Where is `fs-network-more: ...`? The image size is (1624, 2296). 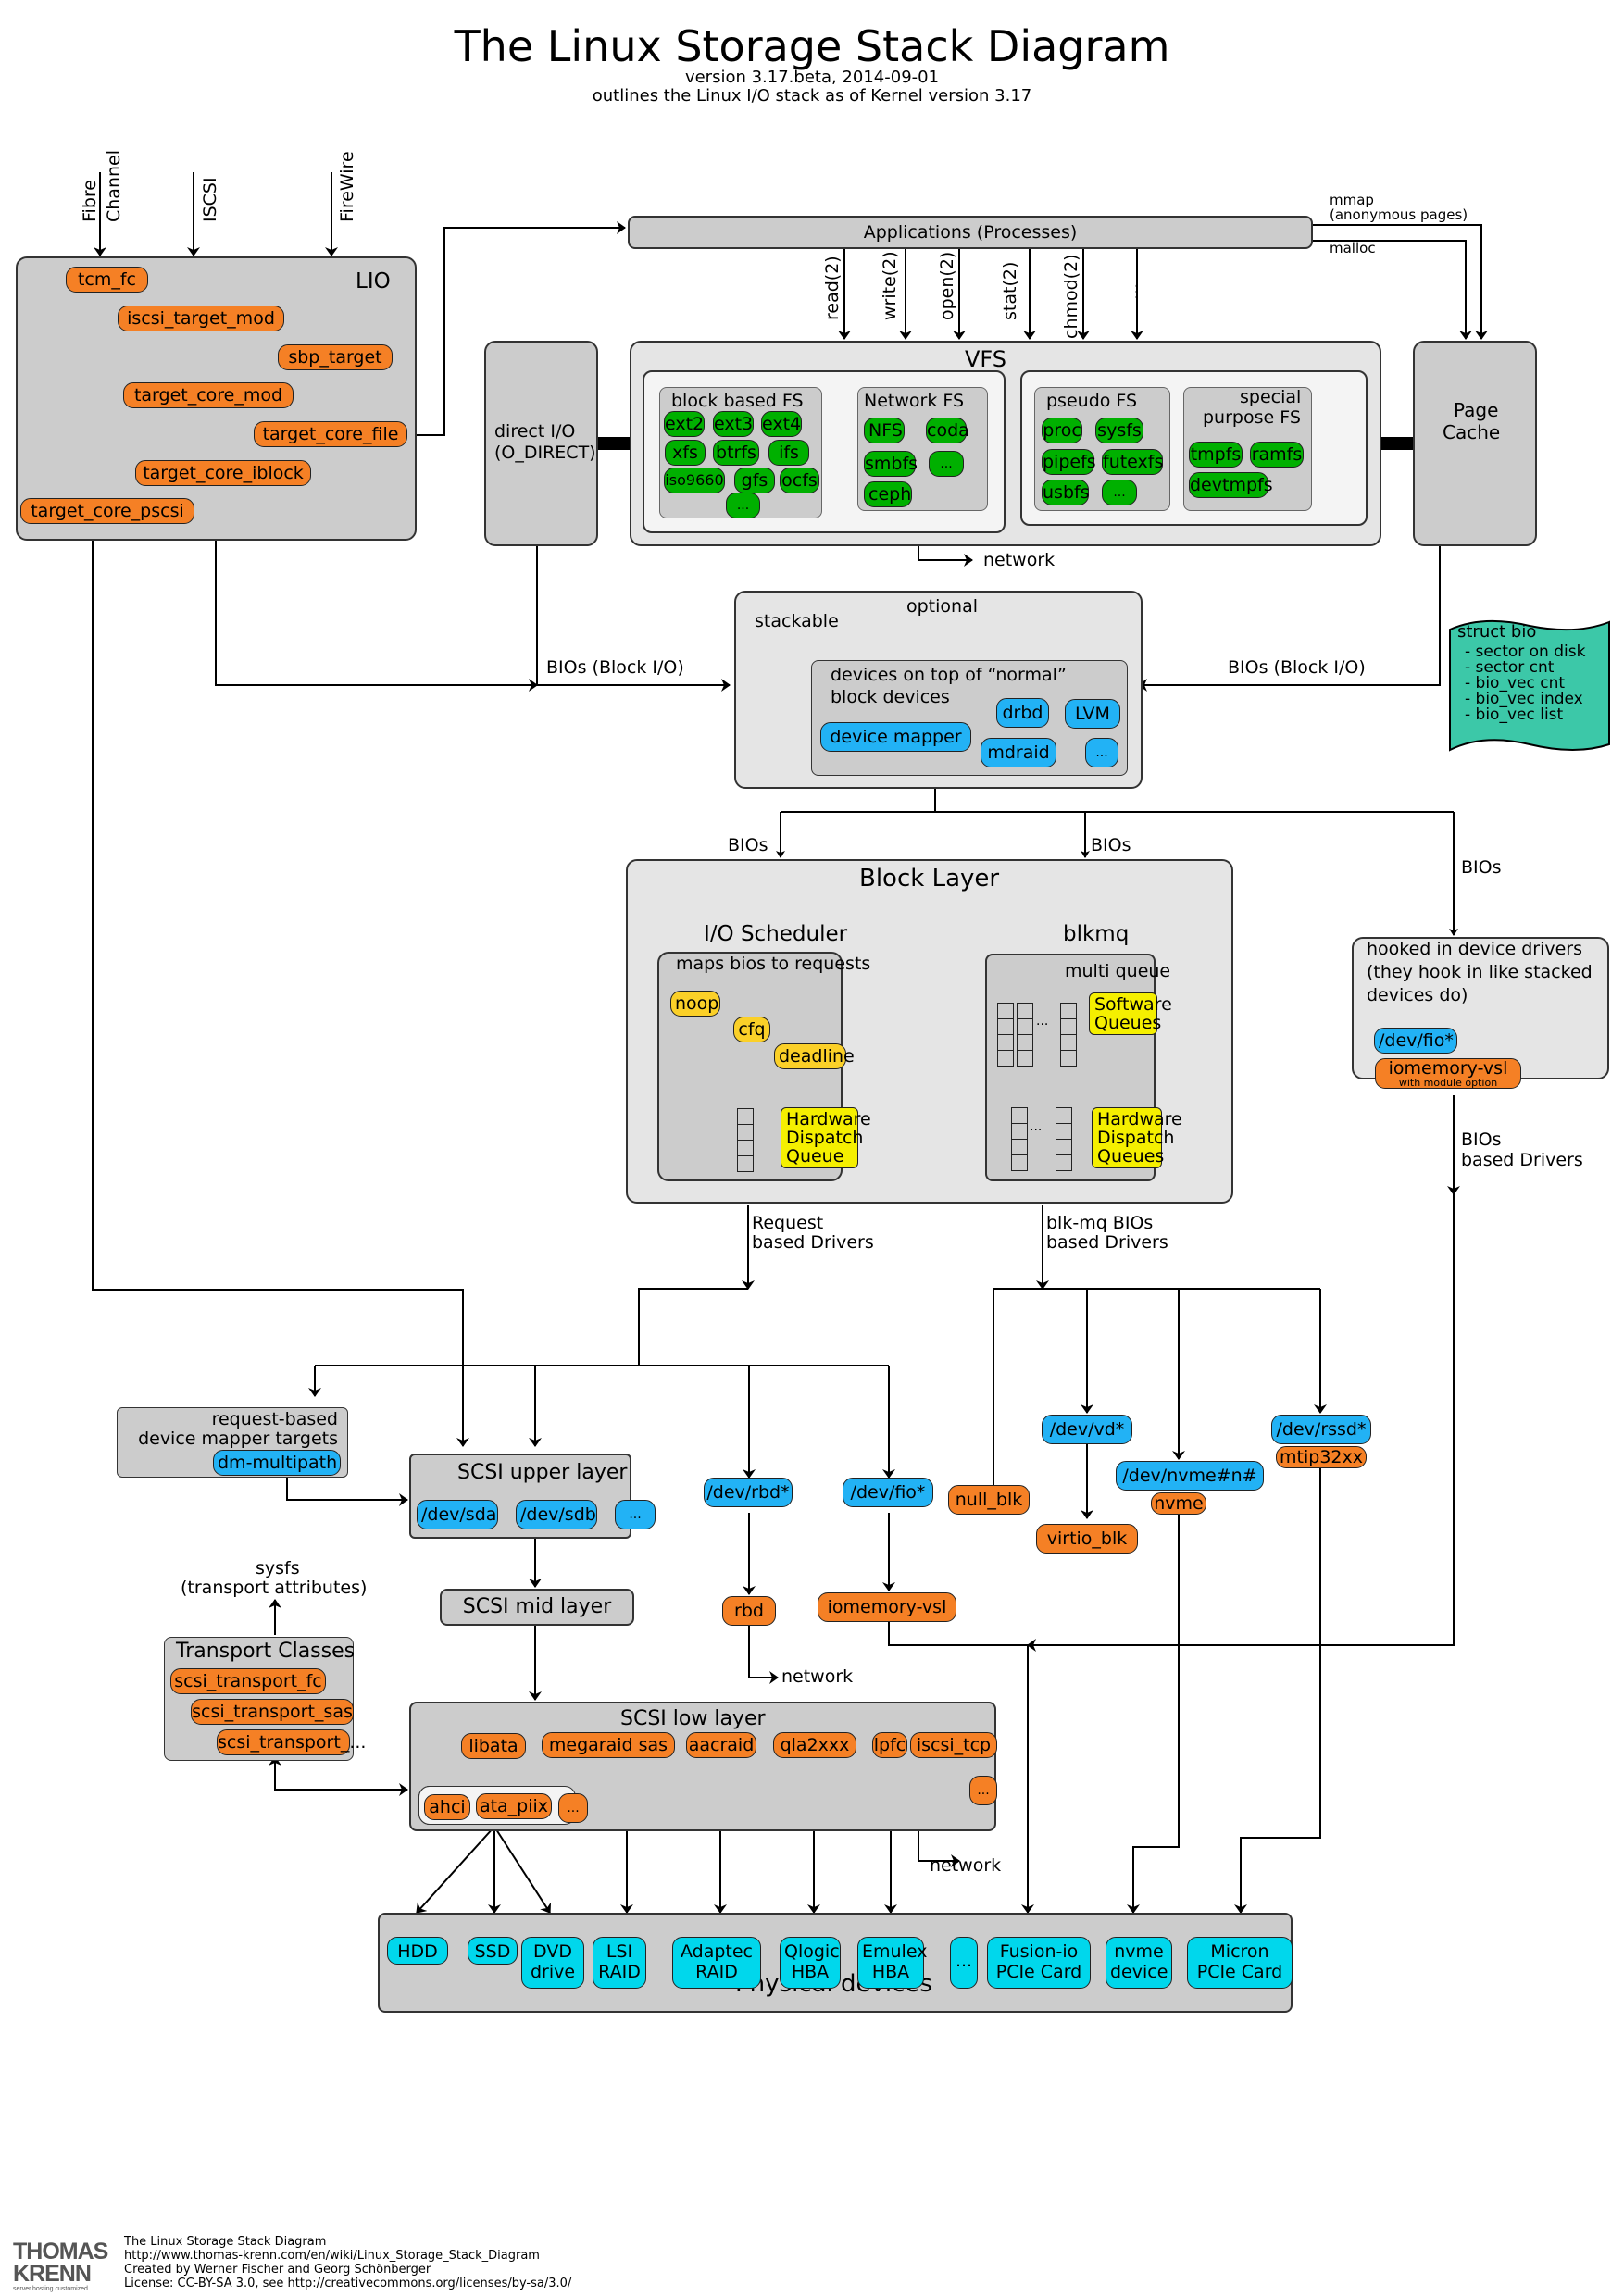 fs-network-more: ... is located at coordinates (946, 464).